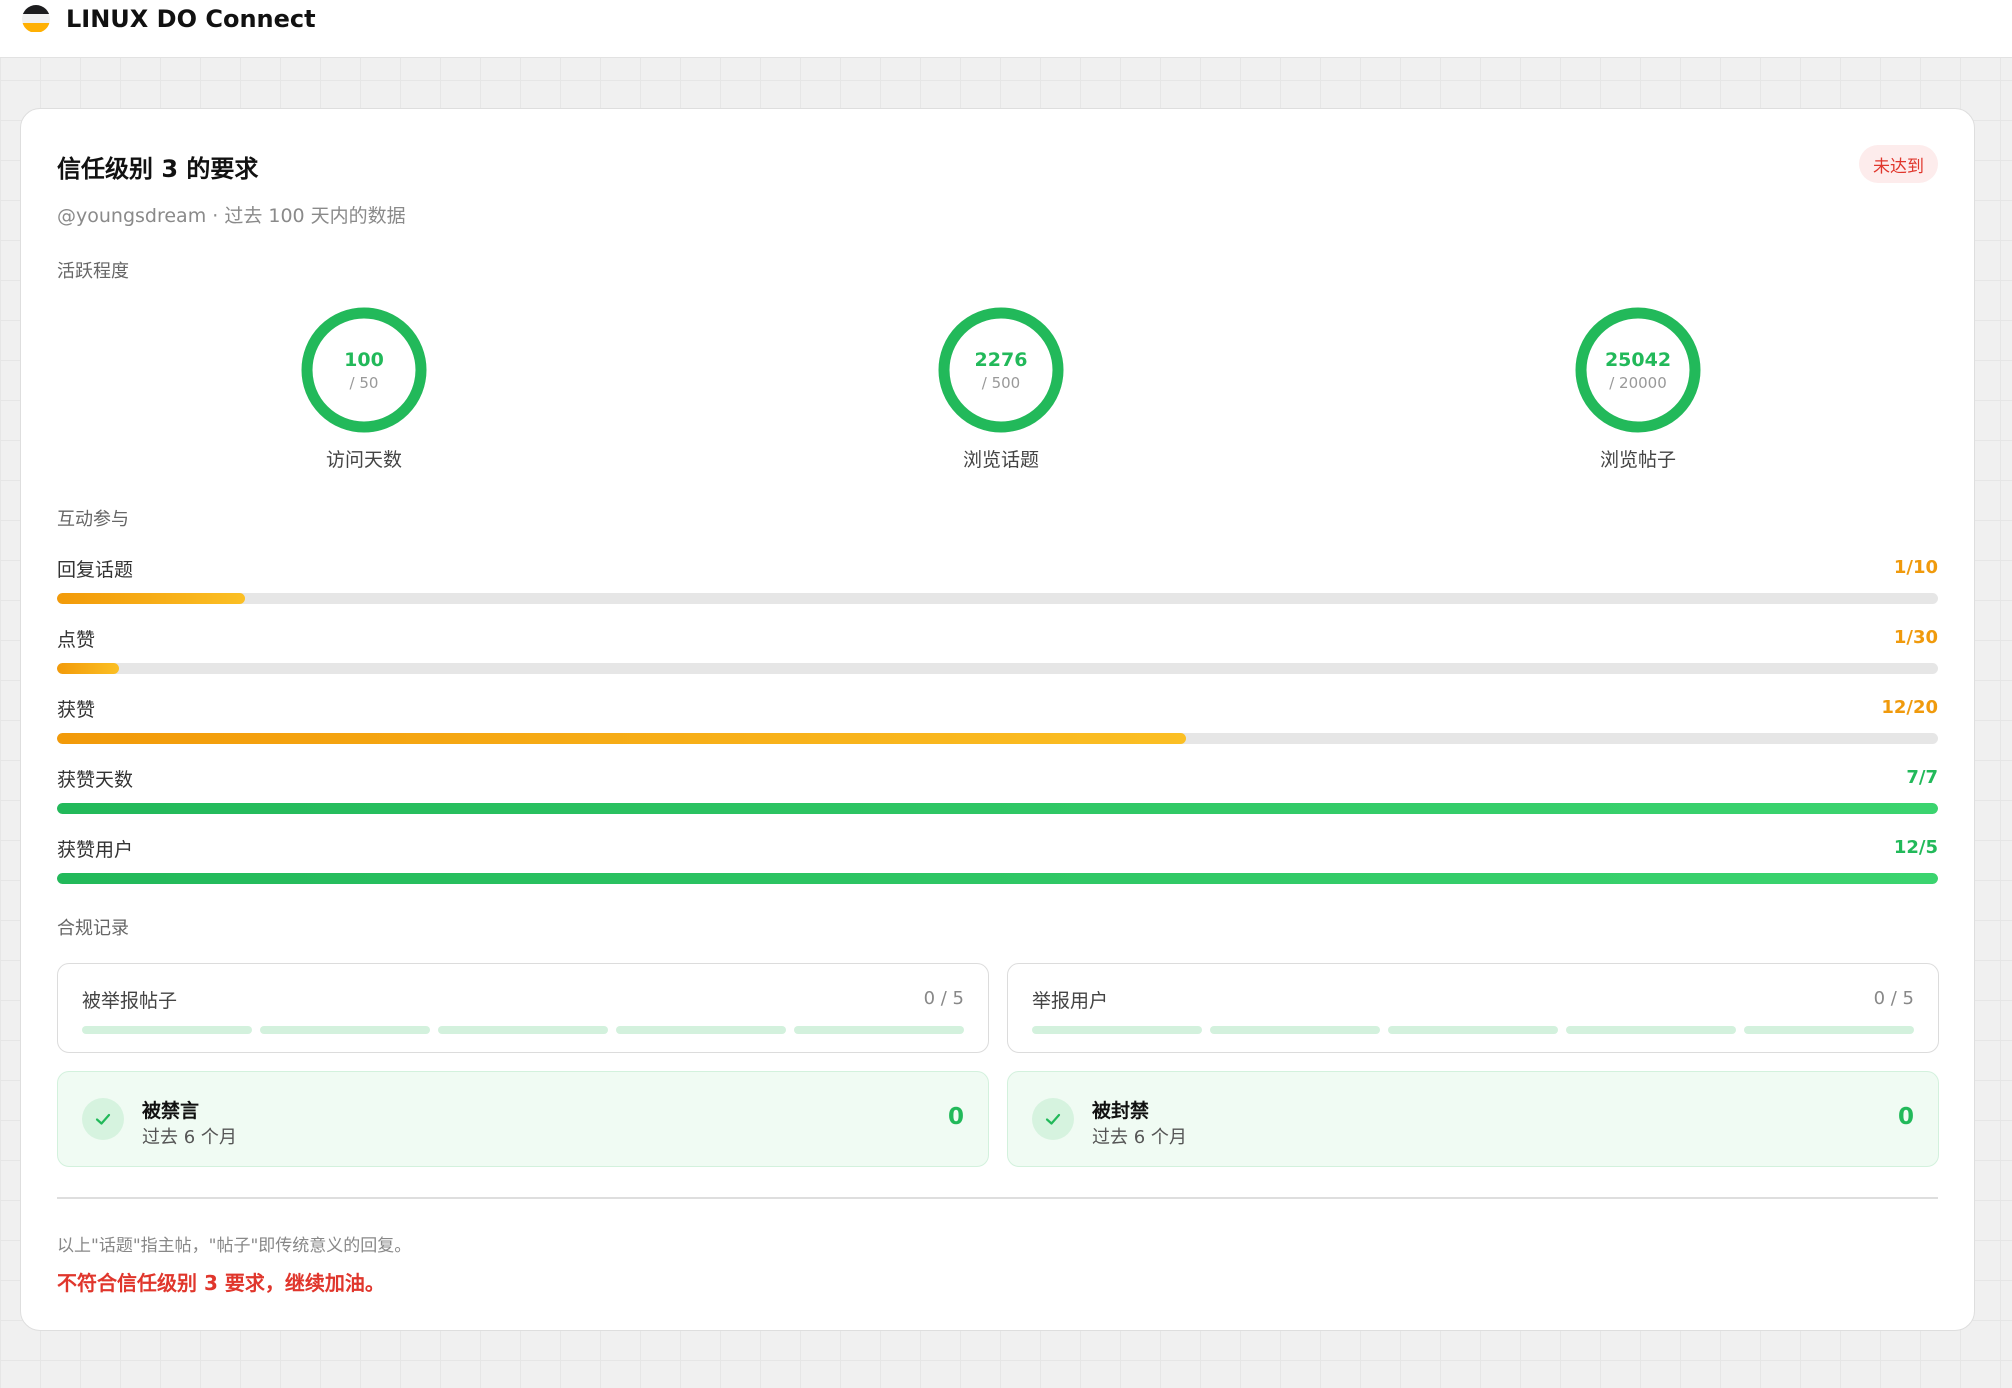  What do you see at coordinates (95, 780) in the screenshot?
I see `bar-label: 获赞天数` at bounding box center [95, 780].